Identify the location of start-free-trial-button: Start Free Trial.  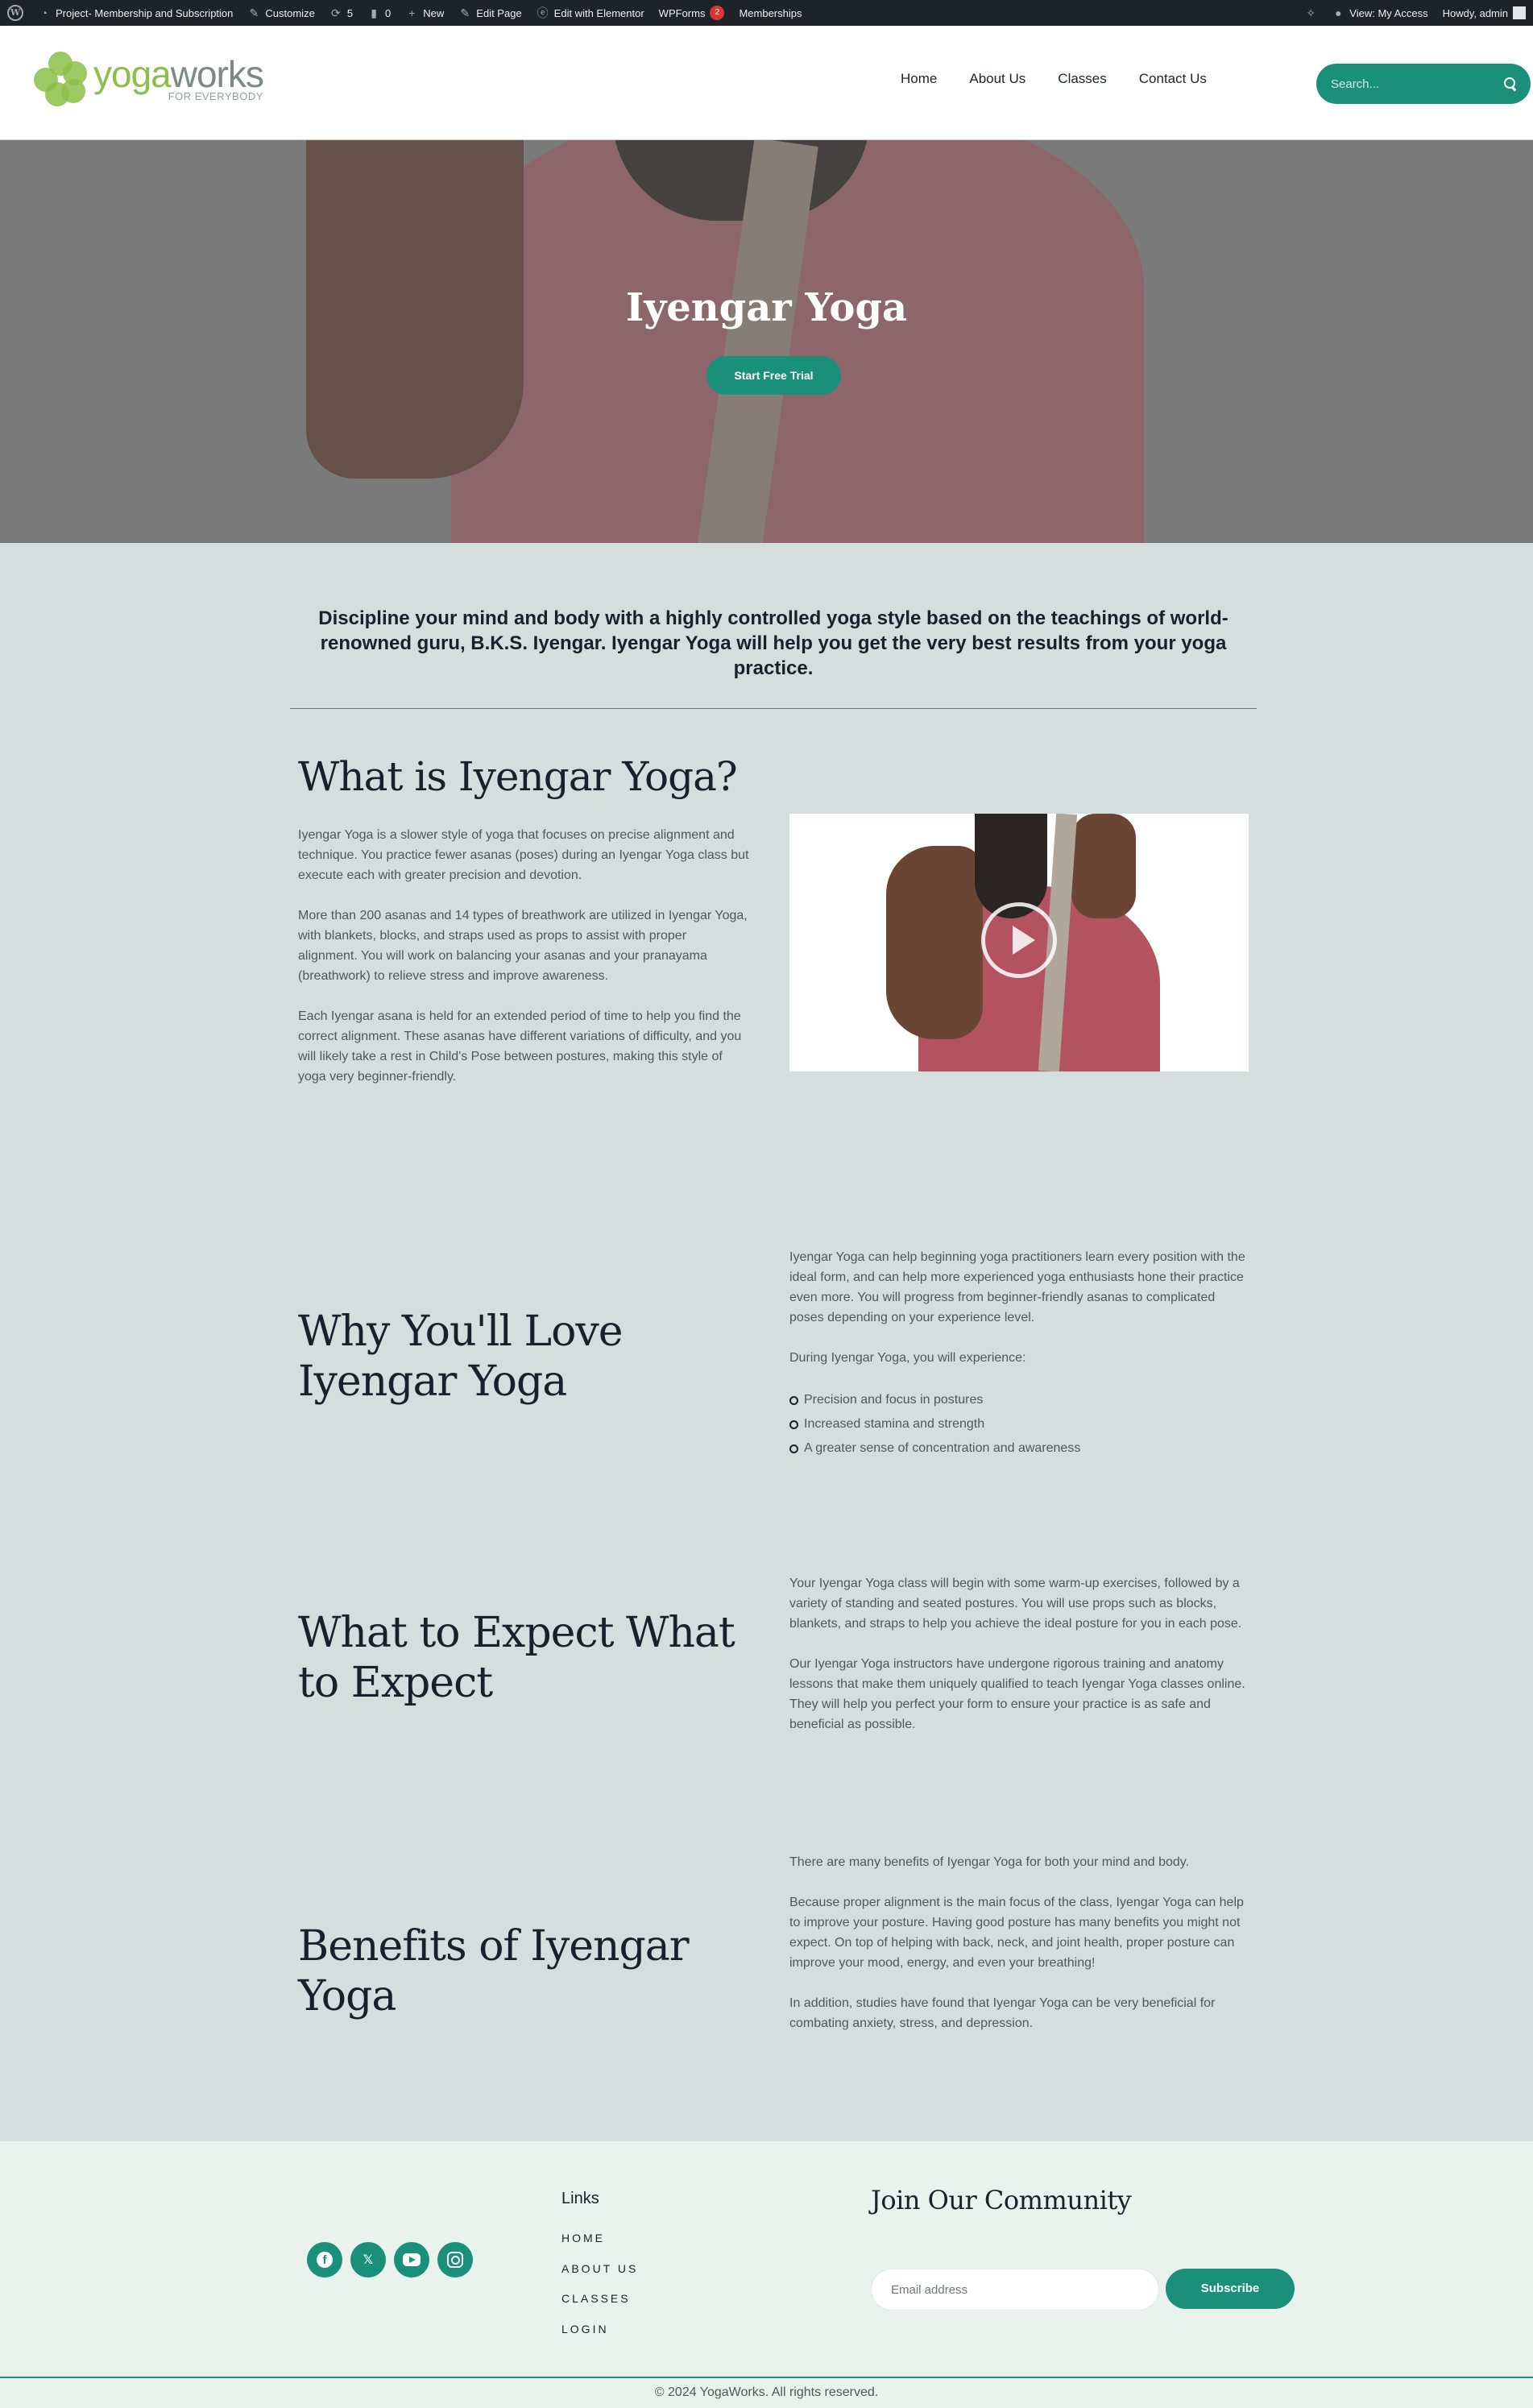
(774, 375).